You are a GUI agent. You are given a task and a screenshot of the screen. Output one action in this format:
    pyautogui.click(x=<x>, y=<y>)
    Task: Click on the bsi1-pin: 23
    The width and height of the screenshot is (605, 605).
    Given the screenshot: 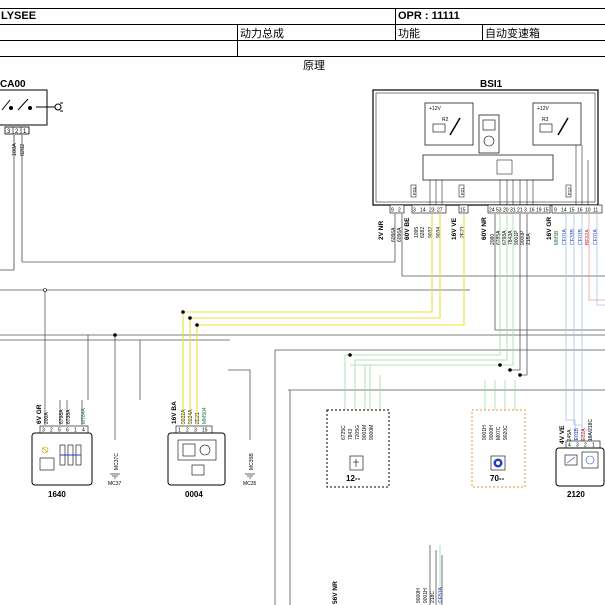 What is the action you would take?
    pyautogui.click(x=432, y=211)
    